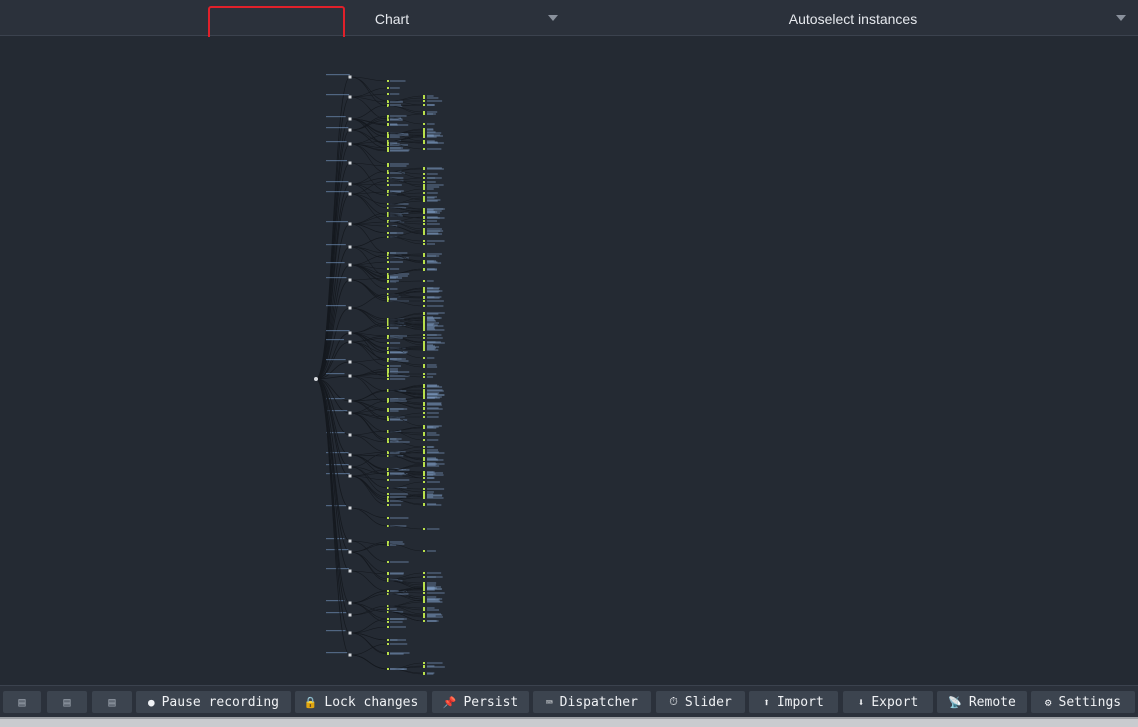 This screenshot has width=1138, height=727. Describe the element at coordinates (592, 702) in the screenshot. I see `dispatcher-button: ⌨ Dispatcher` at that location.